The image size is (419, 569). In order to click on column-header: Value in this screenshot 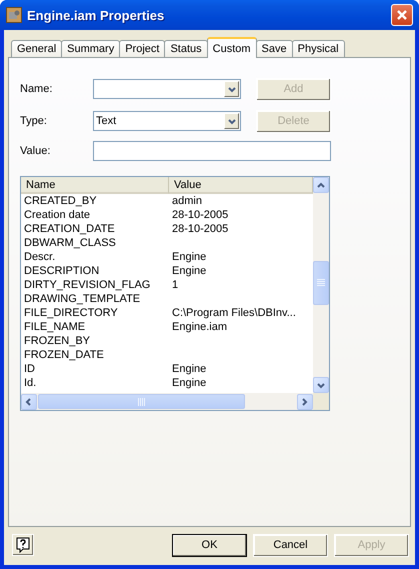, I will do `click(241, 185)`.